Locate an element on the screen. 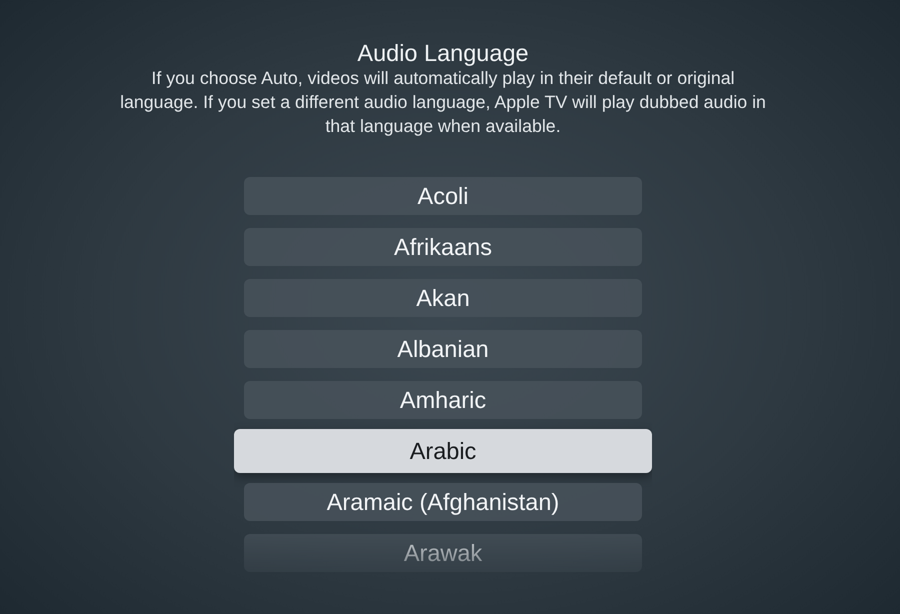  language-option: Arabic is located at coordinates (443, 451).